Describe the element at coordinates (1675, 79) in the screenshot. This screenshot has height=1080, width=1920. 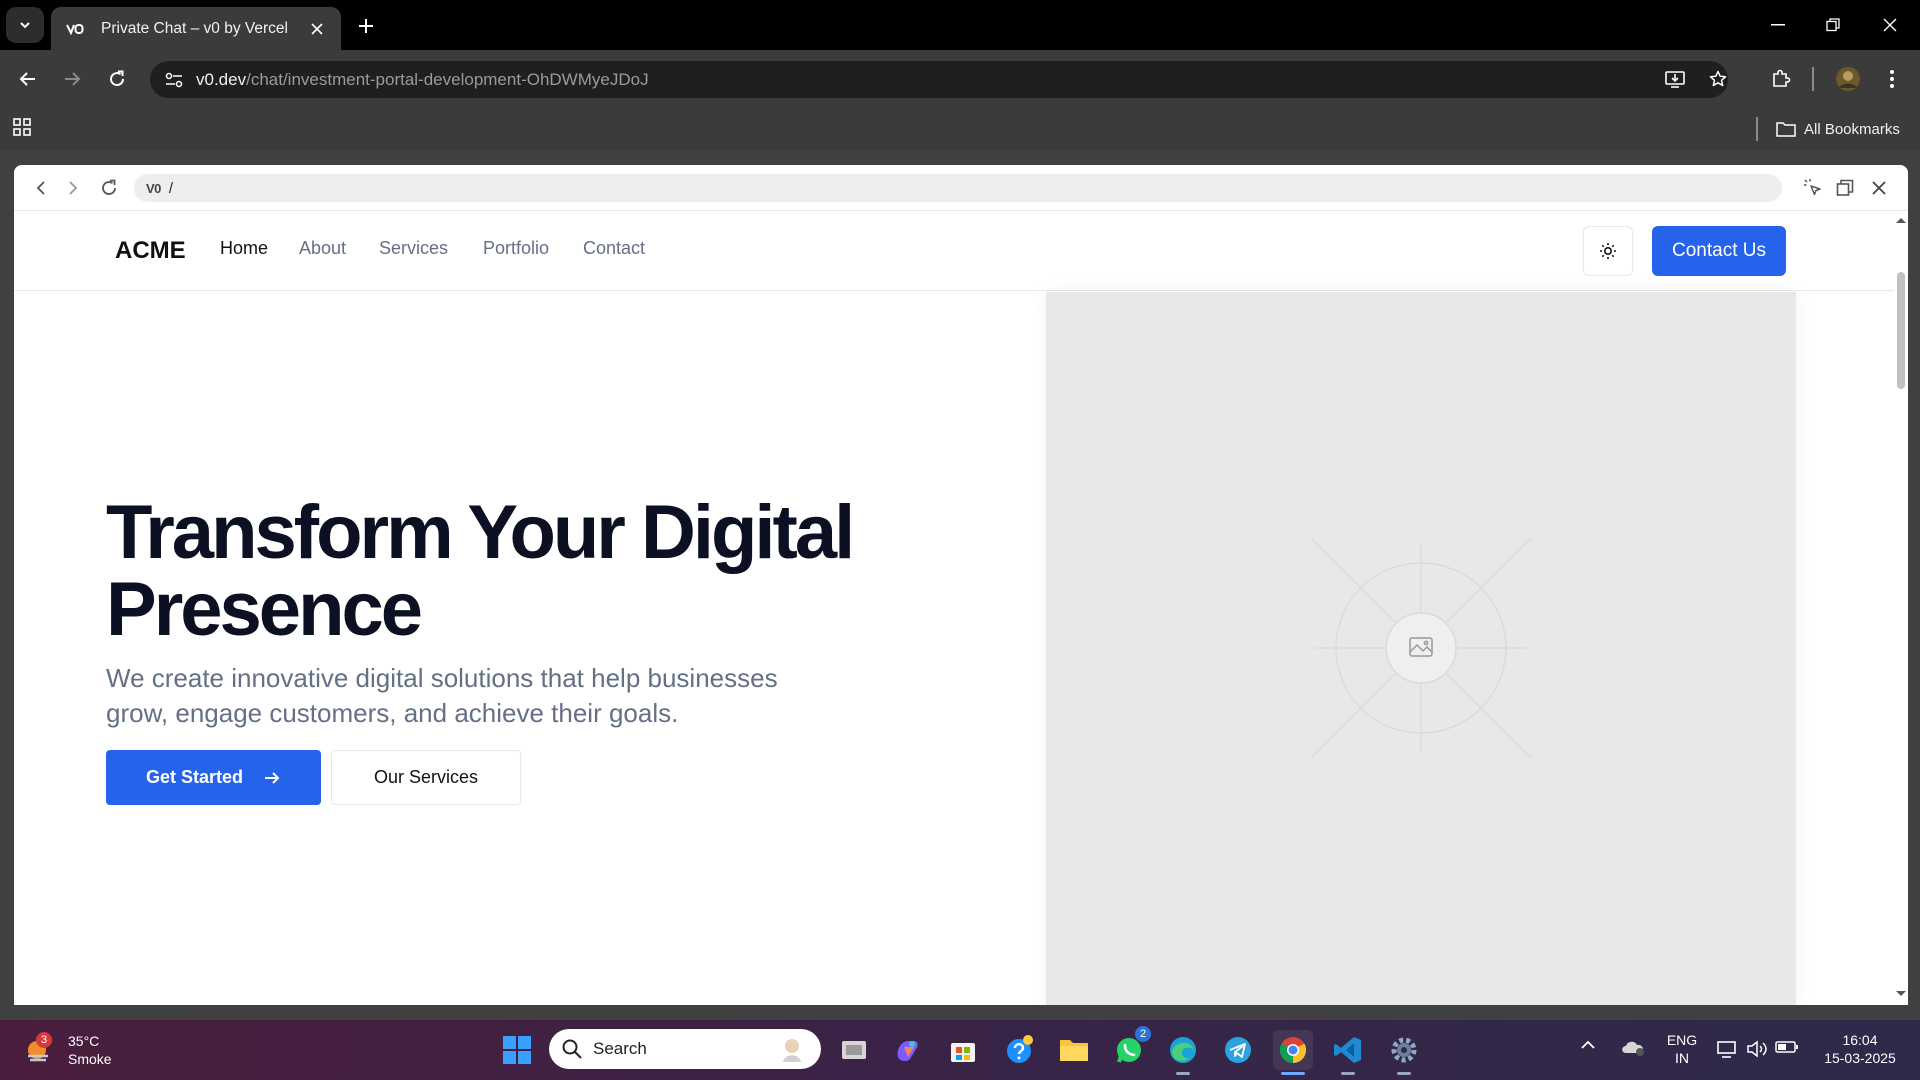
I see `install-app-button` at that location.